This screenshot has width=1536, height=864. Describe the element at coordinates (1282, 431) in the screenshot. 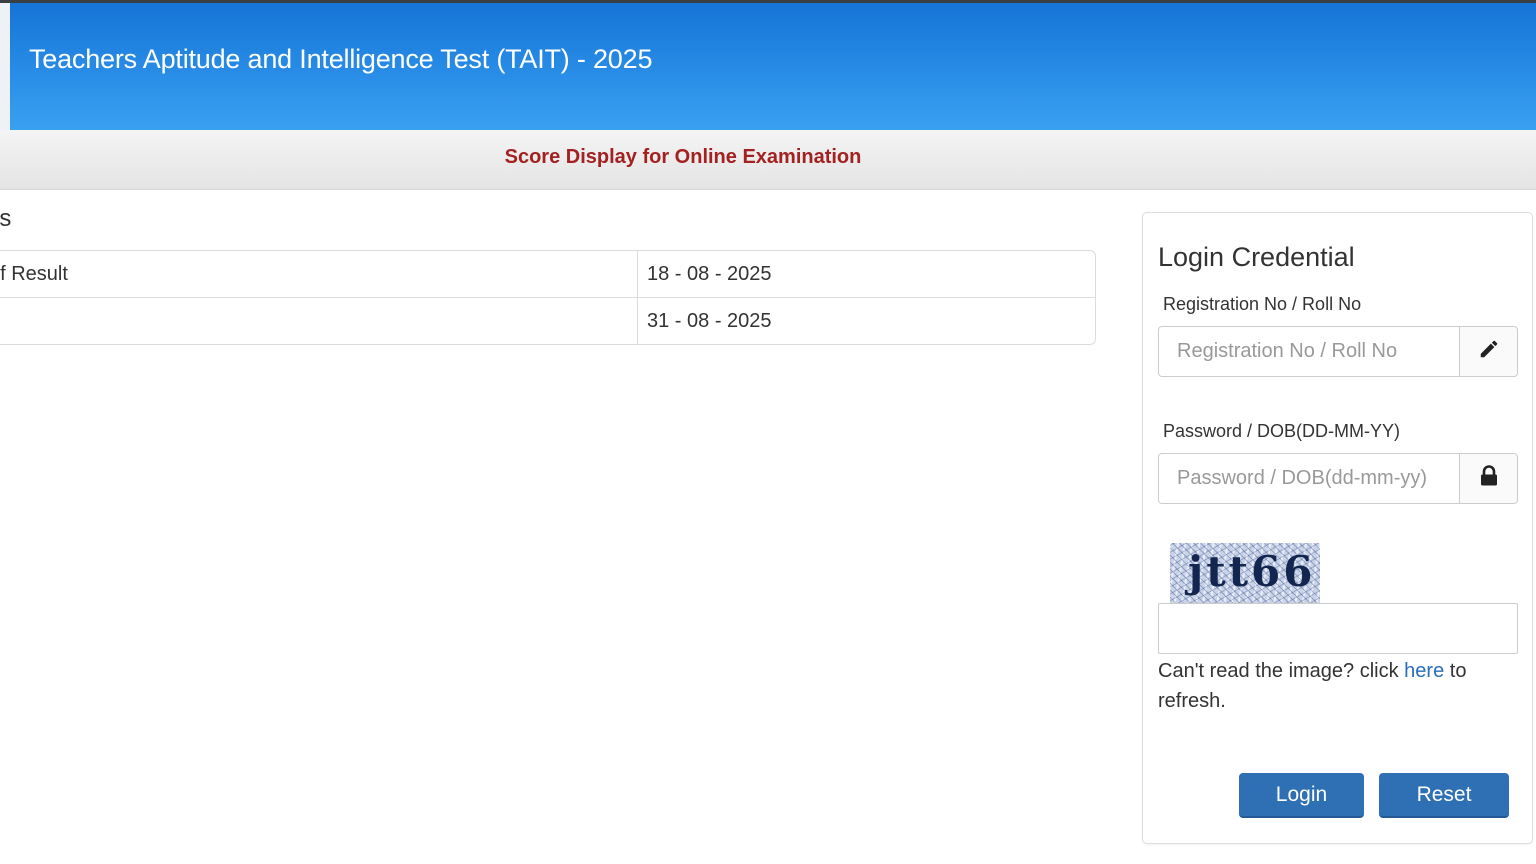

I see `password-label: Password / DOB(DD-MM-YY)` at that location.